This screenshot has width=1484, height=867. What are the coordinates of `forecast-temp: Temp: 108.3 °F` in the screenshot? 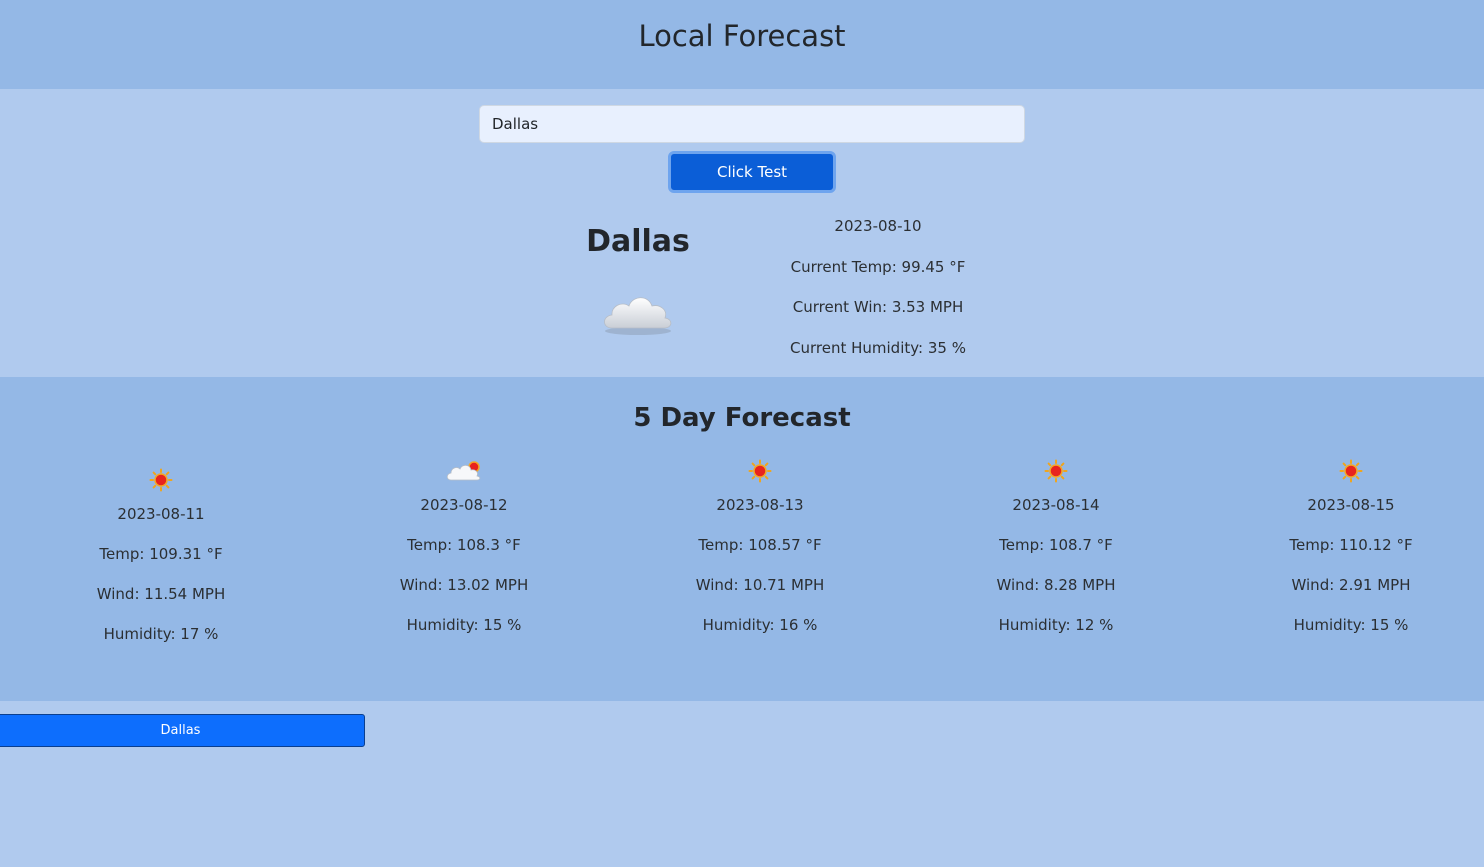 It's located at (464, 545).